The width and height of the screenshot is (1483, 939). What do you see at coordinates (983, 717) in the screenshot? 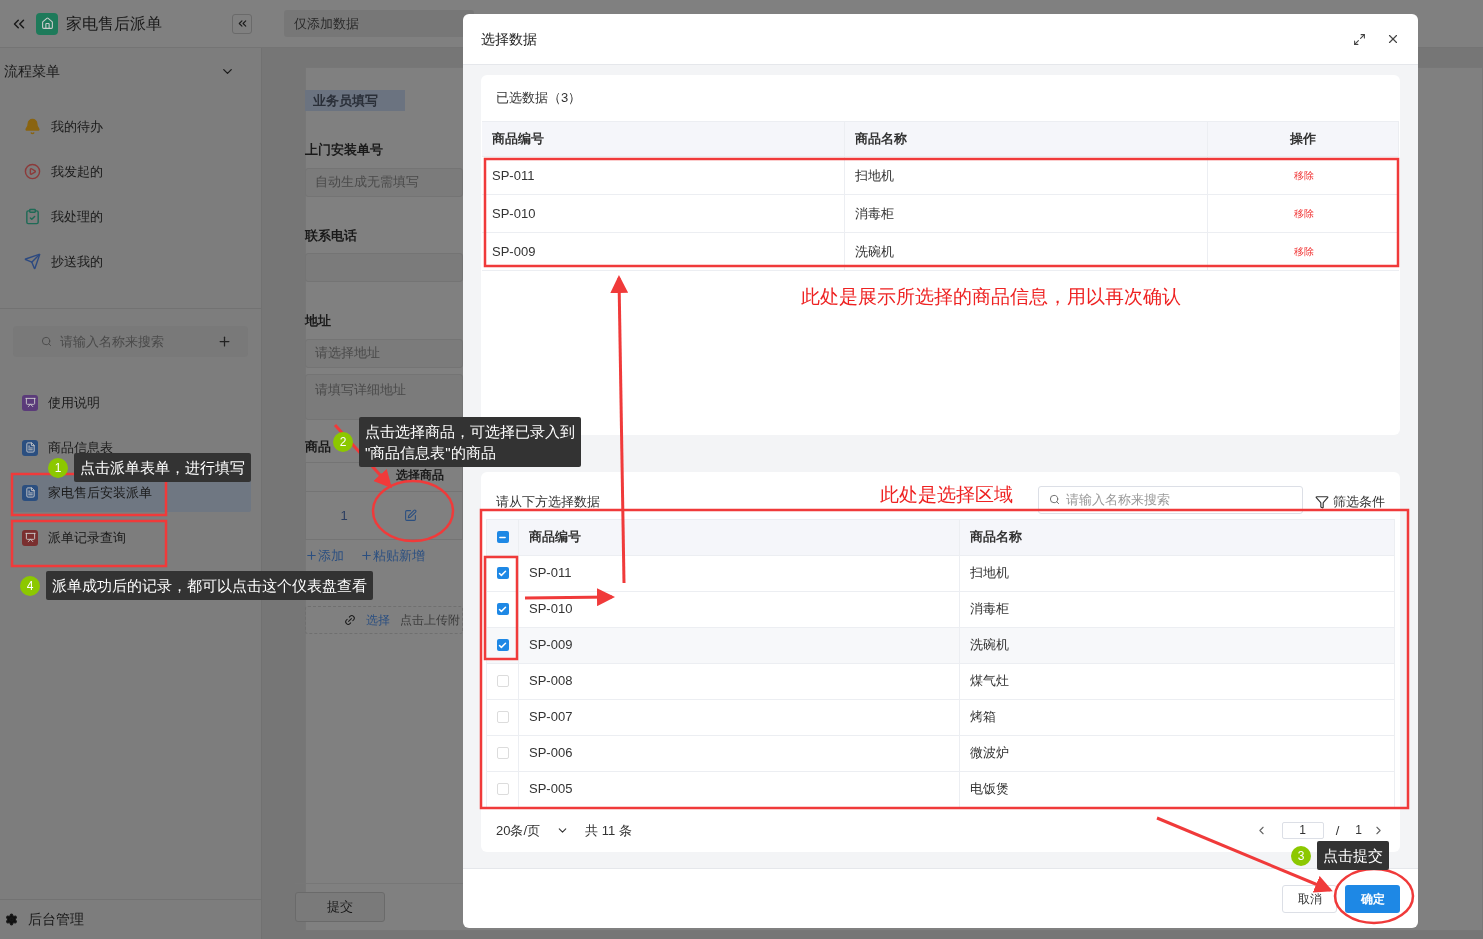
I see `table-cell-text: 烤箱` at bounding box center [983, 717].